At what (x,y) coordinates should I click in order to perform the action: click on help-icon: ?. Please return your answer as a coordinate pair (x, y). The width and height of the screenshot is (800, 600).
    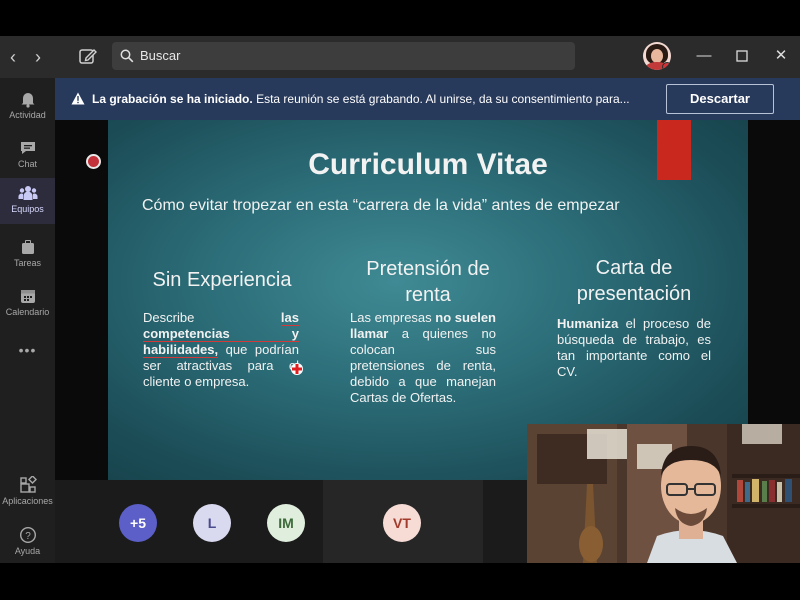
    Looking at the image, I should click on (27, 535).